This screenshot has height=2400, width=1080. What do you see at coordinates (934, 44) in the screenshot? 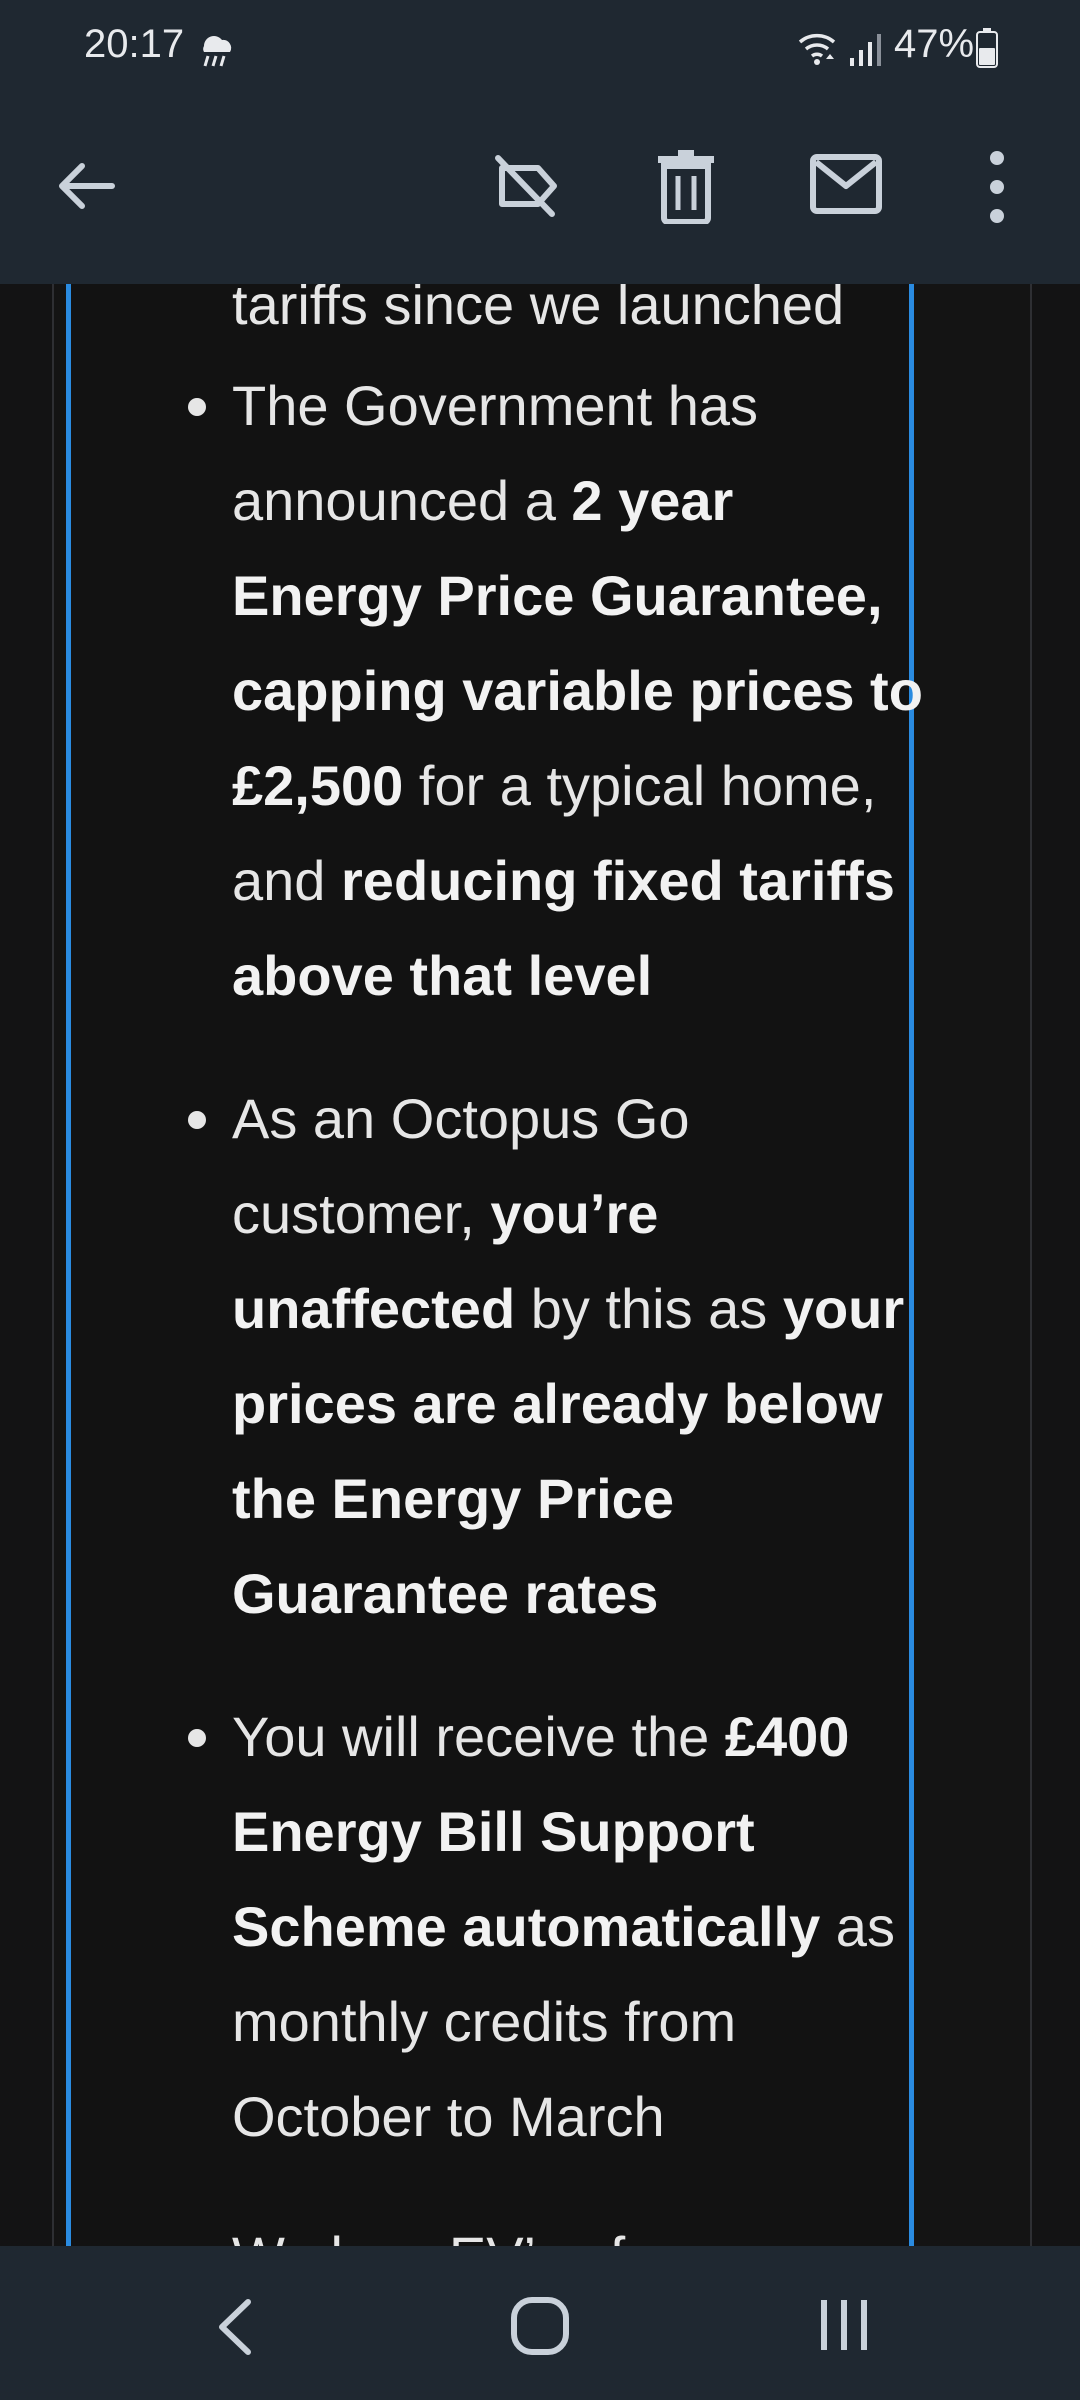
I see `battery-percent: 47%` at bounding box center [934, 44].